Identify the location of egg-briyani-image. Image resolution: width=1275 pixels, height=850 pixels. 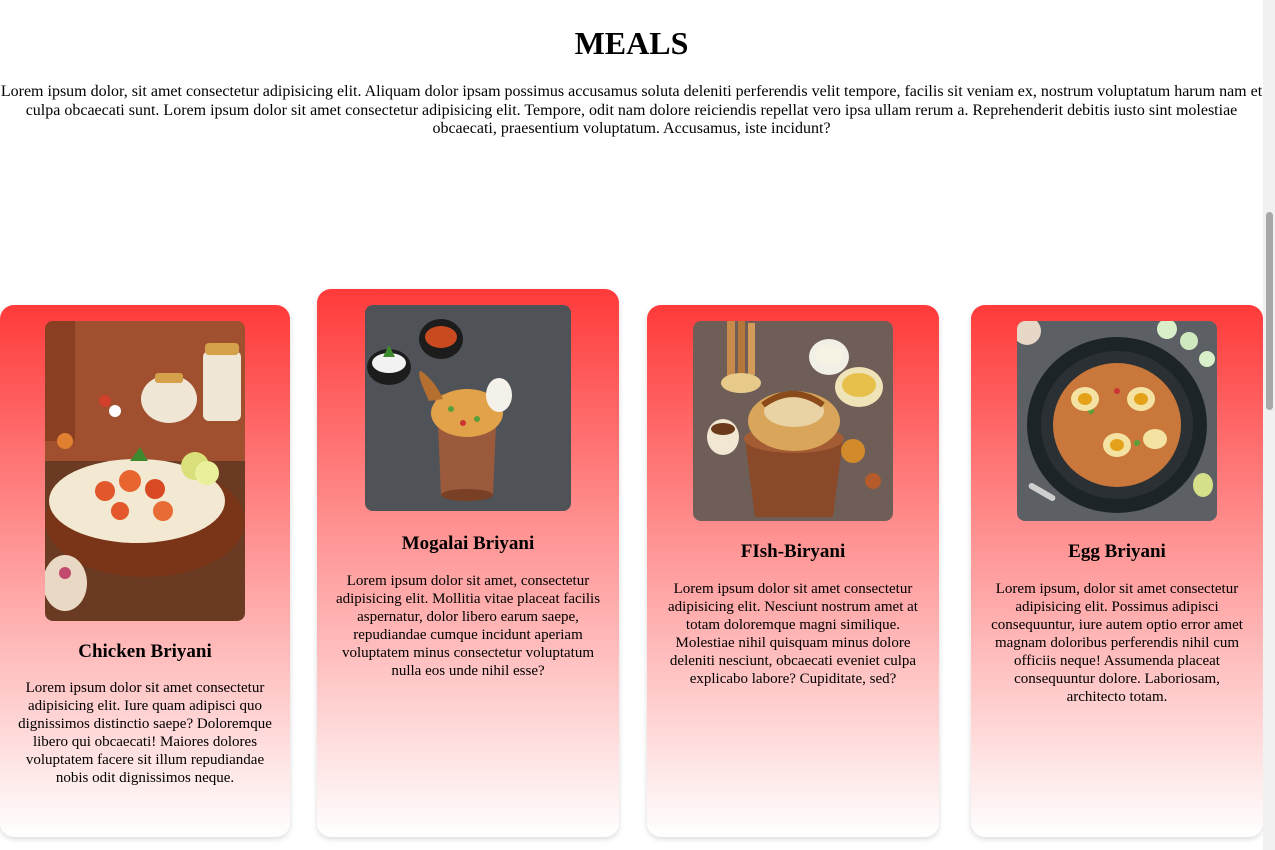
(1117, 421).